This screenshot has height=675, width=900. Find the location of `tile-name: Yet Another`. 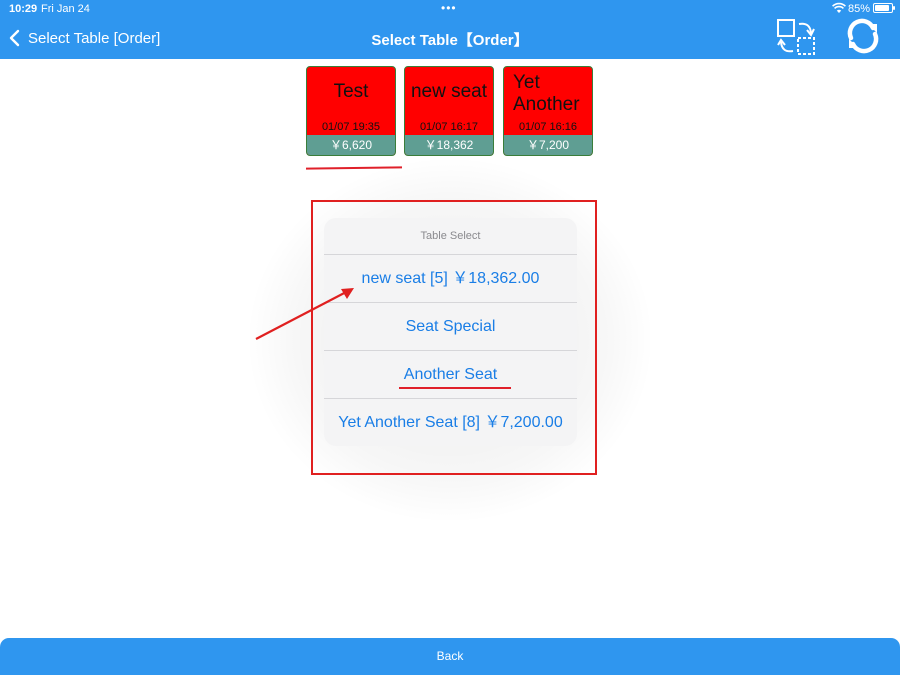

tile-name: Yet Another is located at coordinates (546, 93).